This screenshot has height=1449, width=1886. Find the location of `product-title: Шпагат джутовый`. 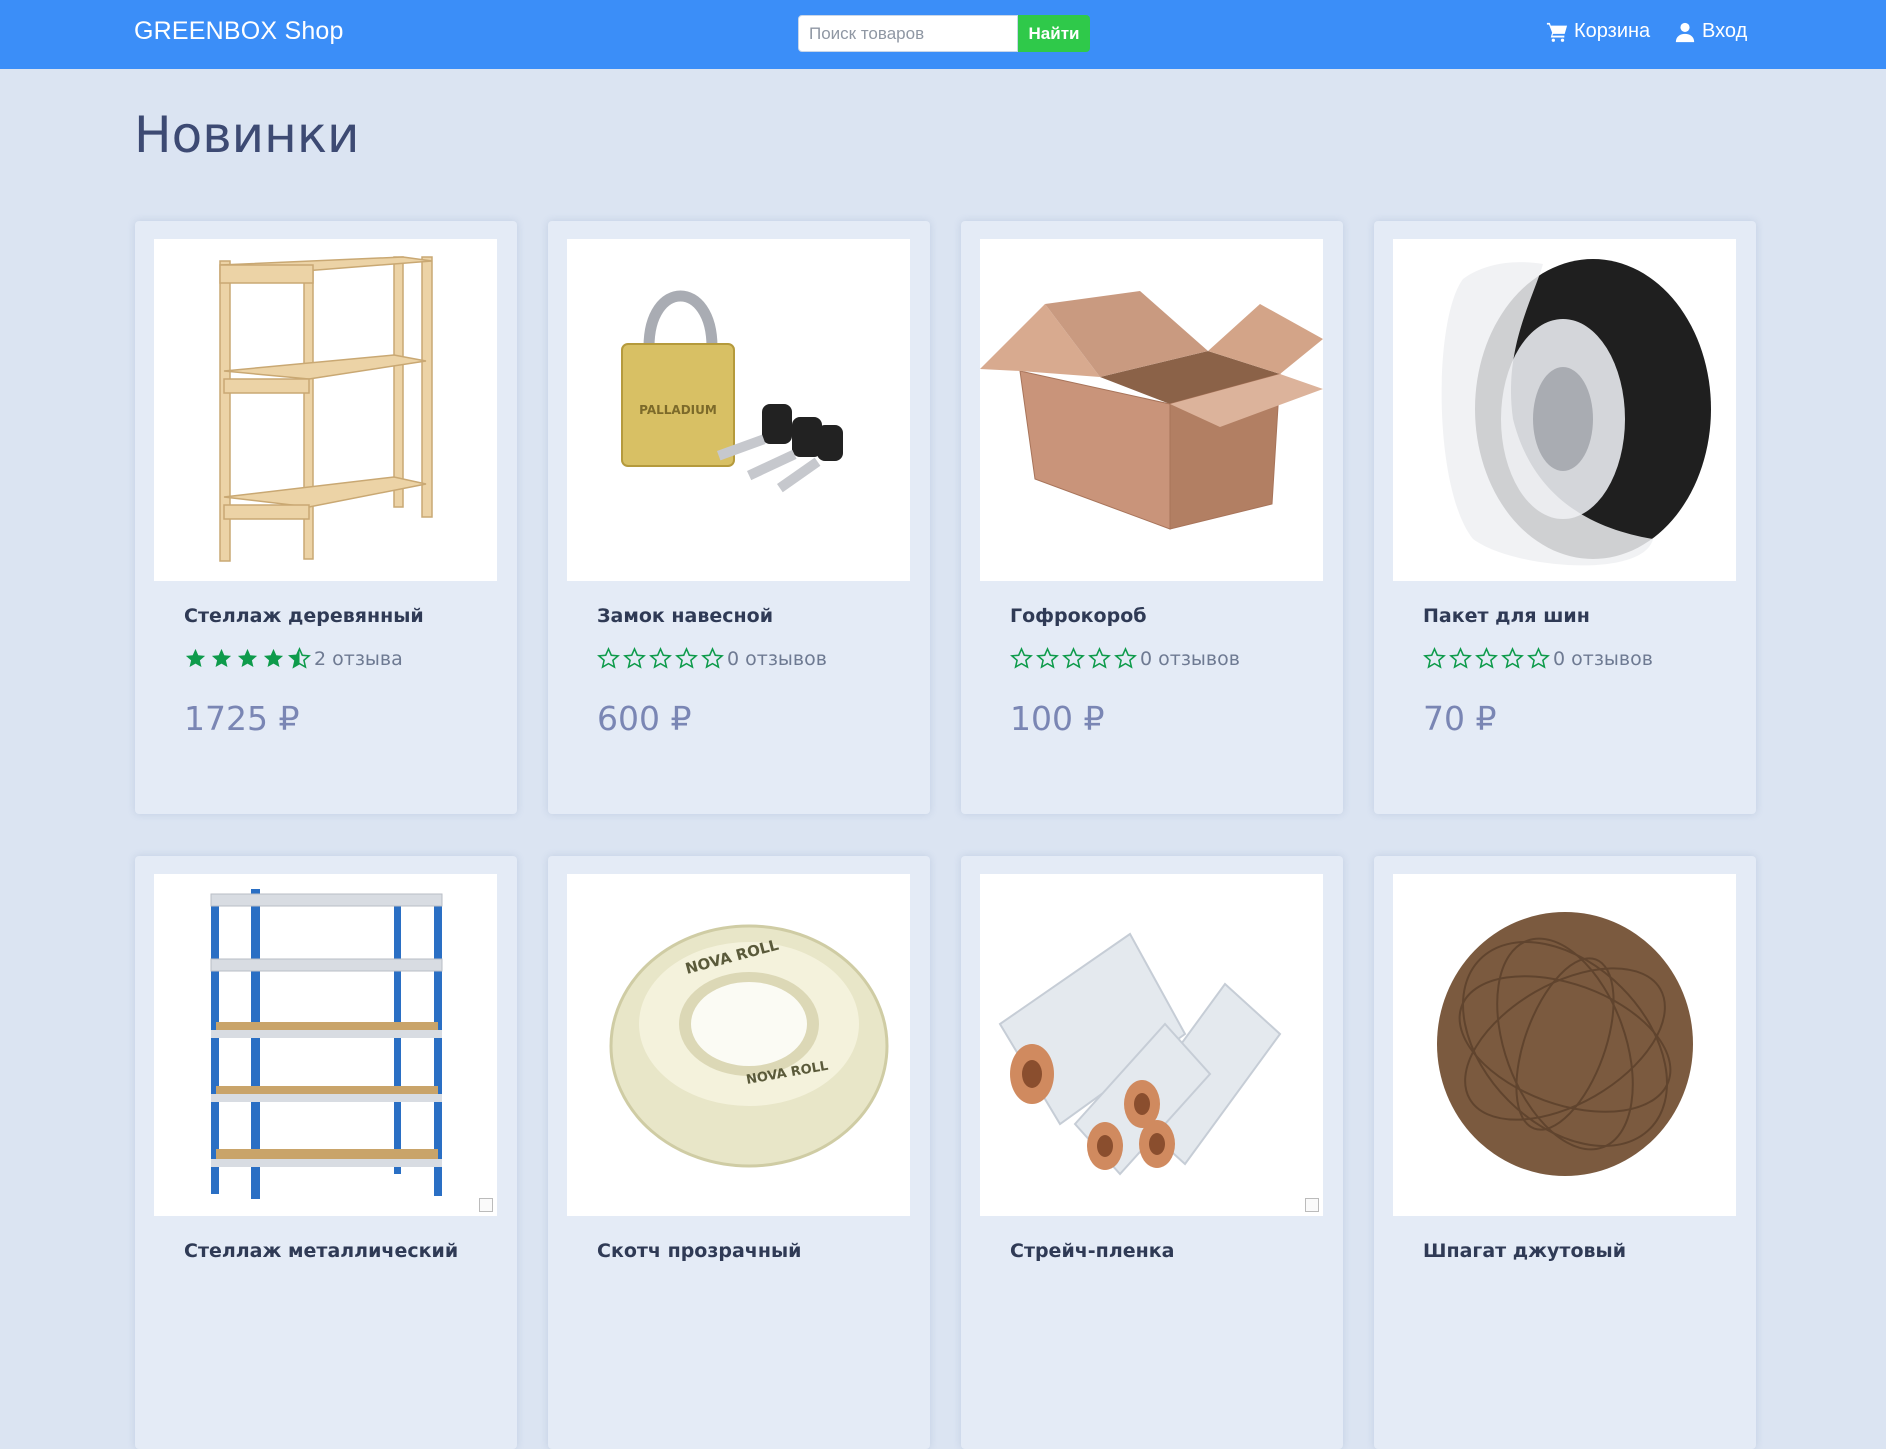

product-title: Шпагат джутовый is located at coordinates (1524, 1251).